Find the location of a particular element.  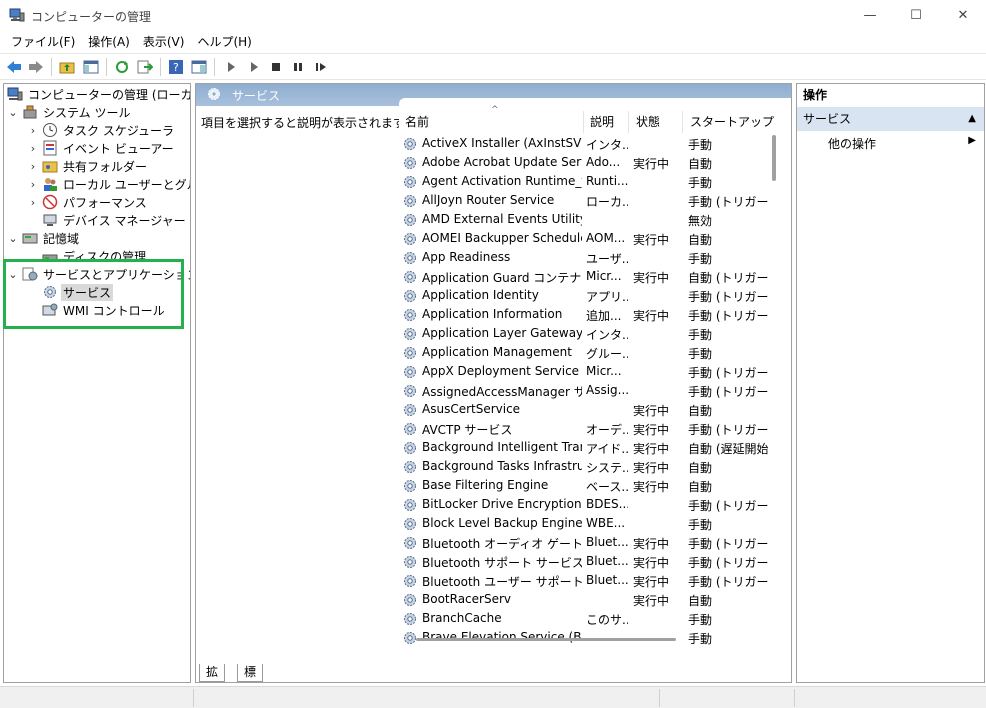

tab-standard: 標準 is located at coordinates (250, 673).